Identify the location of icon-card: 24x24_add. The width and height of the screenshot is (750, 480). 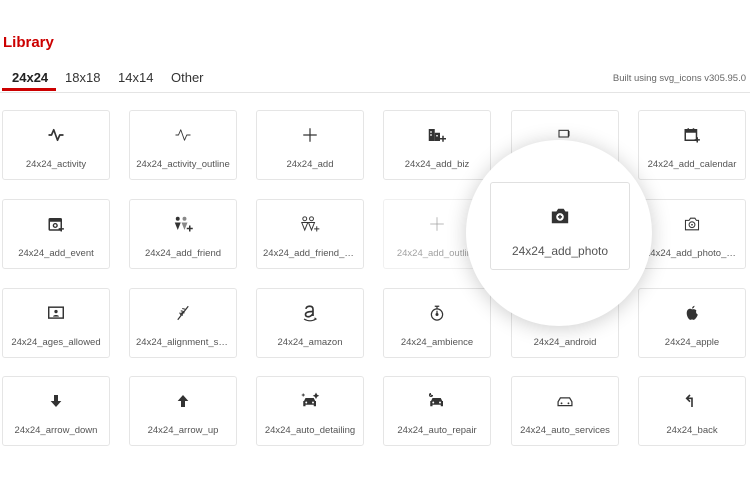
(310, 145).